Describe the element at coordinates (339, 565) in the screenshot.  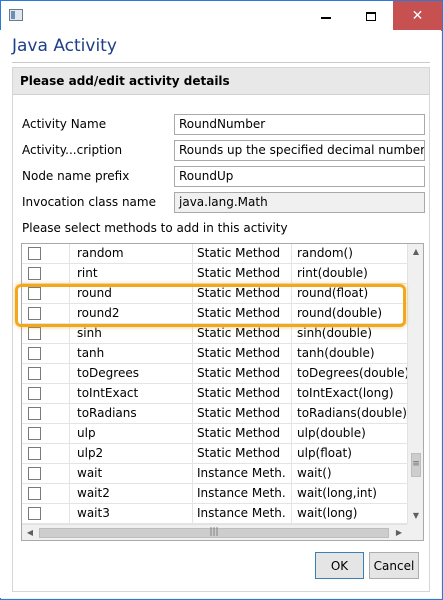
I see `ok-button: OK` at that location.